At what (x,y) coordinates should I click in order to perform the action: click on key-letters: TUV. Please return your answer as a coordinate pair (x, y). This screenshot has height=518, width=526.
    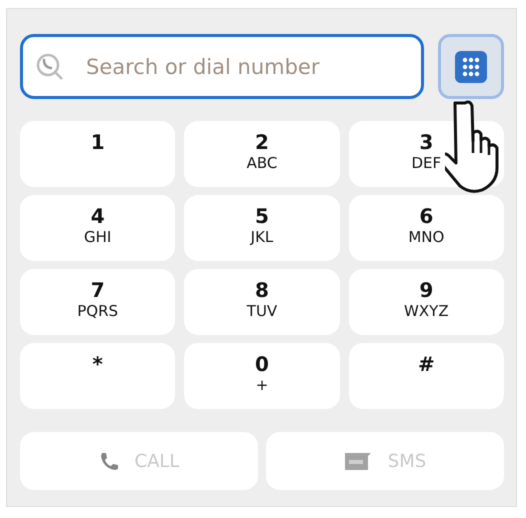
    Looking at the image, I should click on (262, 311).